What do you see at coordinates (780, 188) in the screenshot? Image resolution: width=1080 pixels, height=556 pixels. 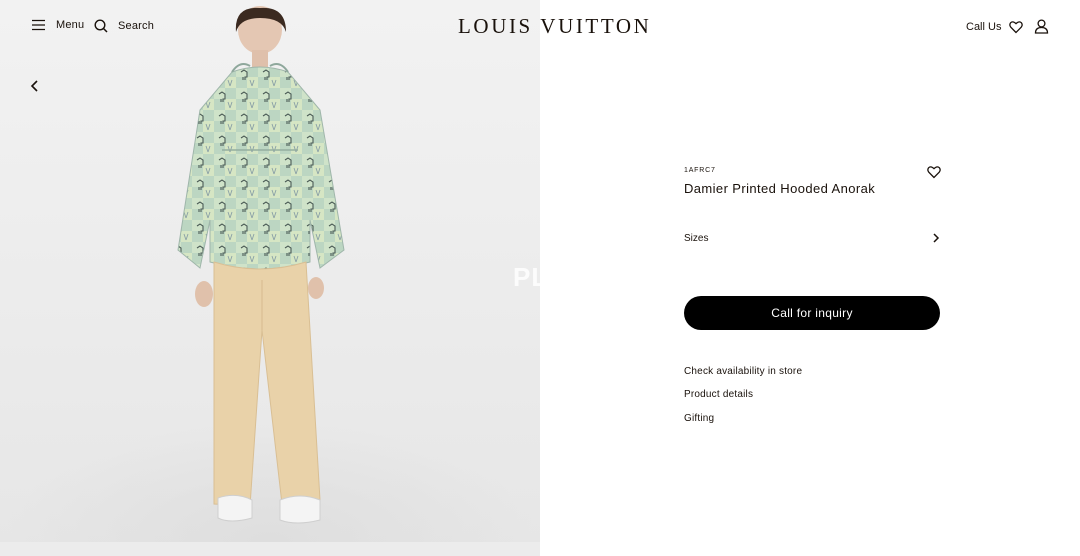 I see `product-title: Damier Printed Hooded Anorak` at bounding box center [780, 188].